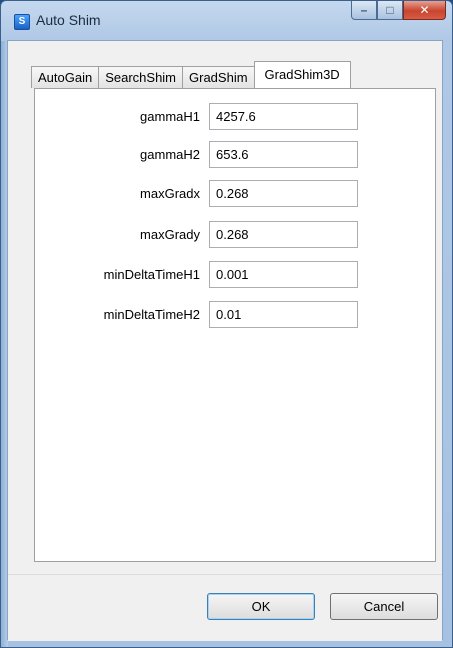  Describe the element at coordinates (141, 77) in the screenshot. I see `tab-searchshim: SearchShim` at that location.